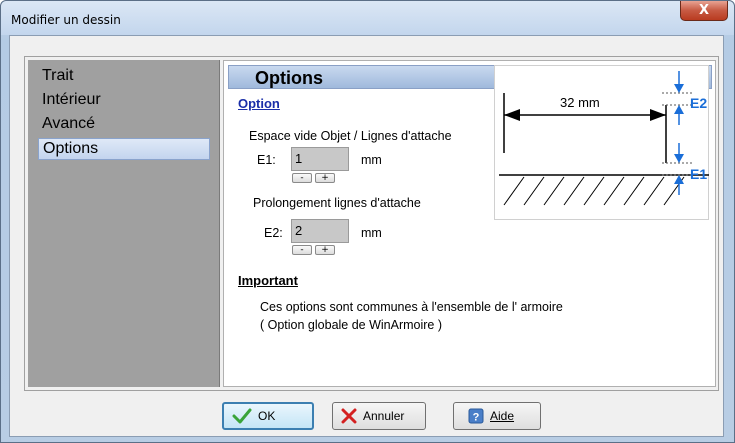 This screenshot has height=443, width=735. I want to click on nav-item-options: Options, so click(124, 149).